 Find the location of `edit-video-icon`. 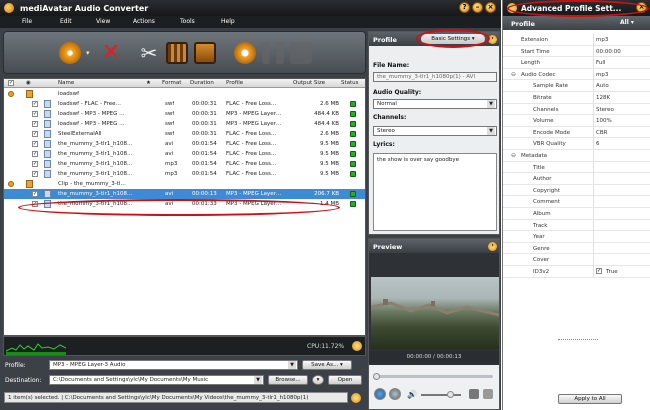

edit-video-icon is located at coordinates (177, 53).